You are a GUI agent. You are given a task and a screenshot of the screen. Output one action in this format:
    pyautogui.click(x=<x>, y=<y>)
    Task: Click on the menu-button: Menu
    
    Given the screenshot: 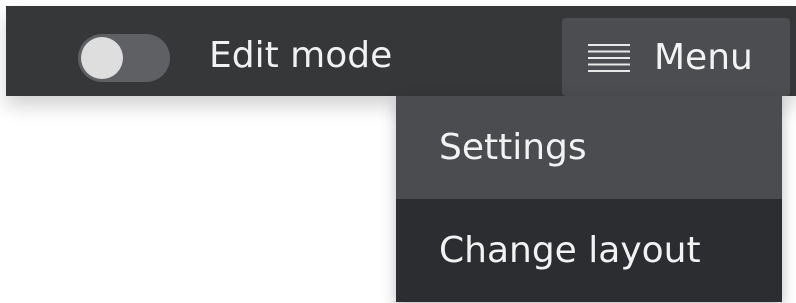 What is the action you would take?
    pyautogui.click(x=676, y=57)
    